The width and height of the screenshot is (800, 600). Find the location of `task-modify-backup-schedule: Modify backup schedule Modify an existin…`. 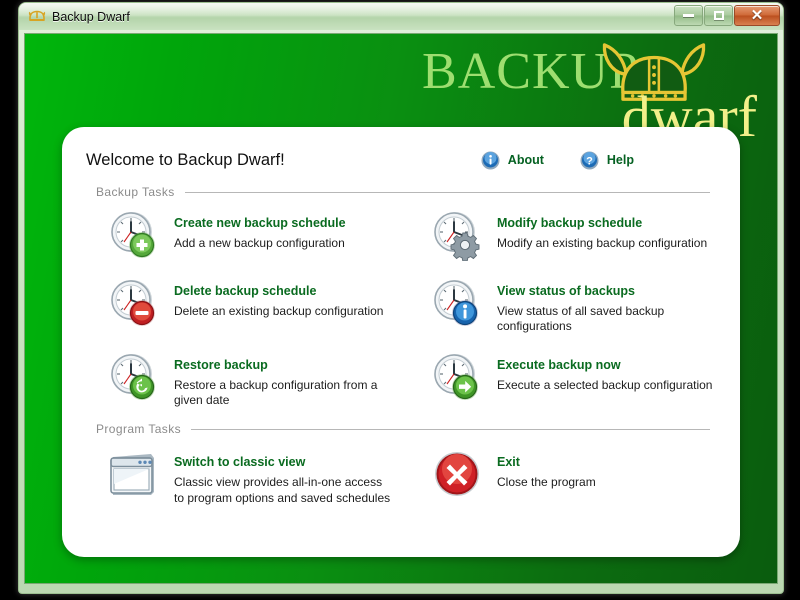

task-modify-backup-schedule: Modify backup schedule Modify an existin… is located at coordinates (562, 234).